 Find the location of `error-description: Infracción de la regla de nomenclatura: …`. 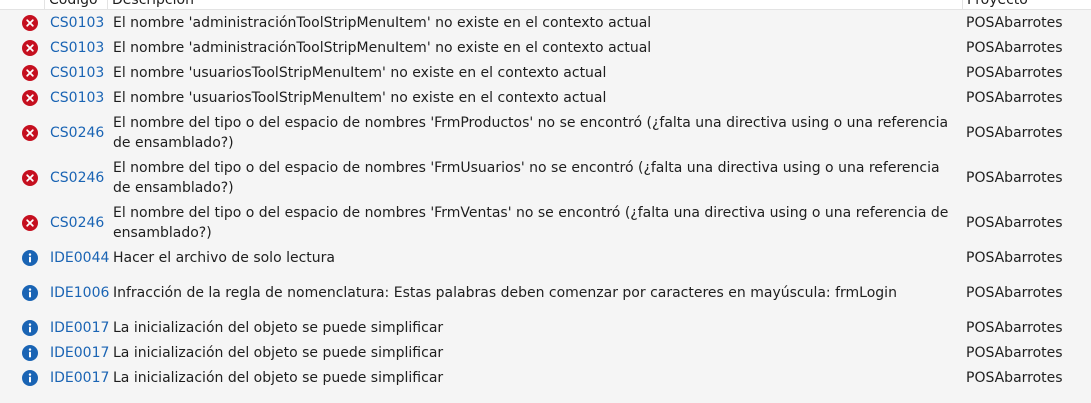

error-description: Infracción de la regla de nomenclatura: … is located at coordinates (505, 292).